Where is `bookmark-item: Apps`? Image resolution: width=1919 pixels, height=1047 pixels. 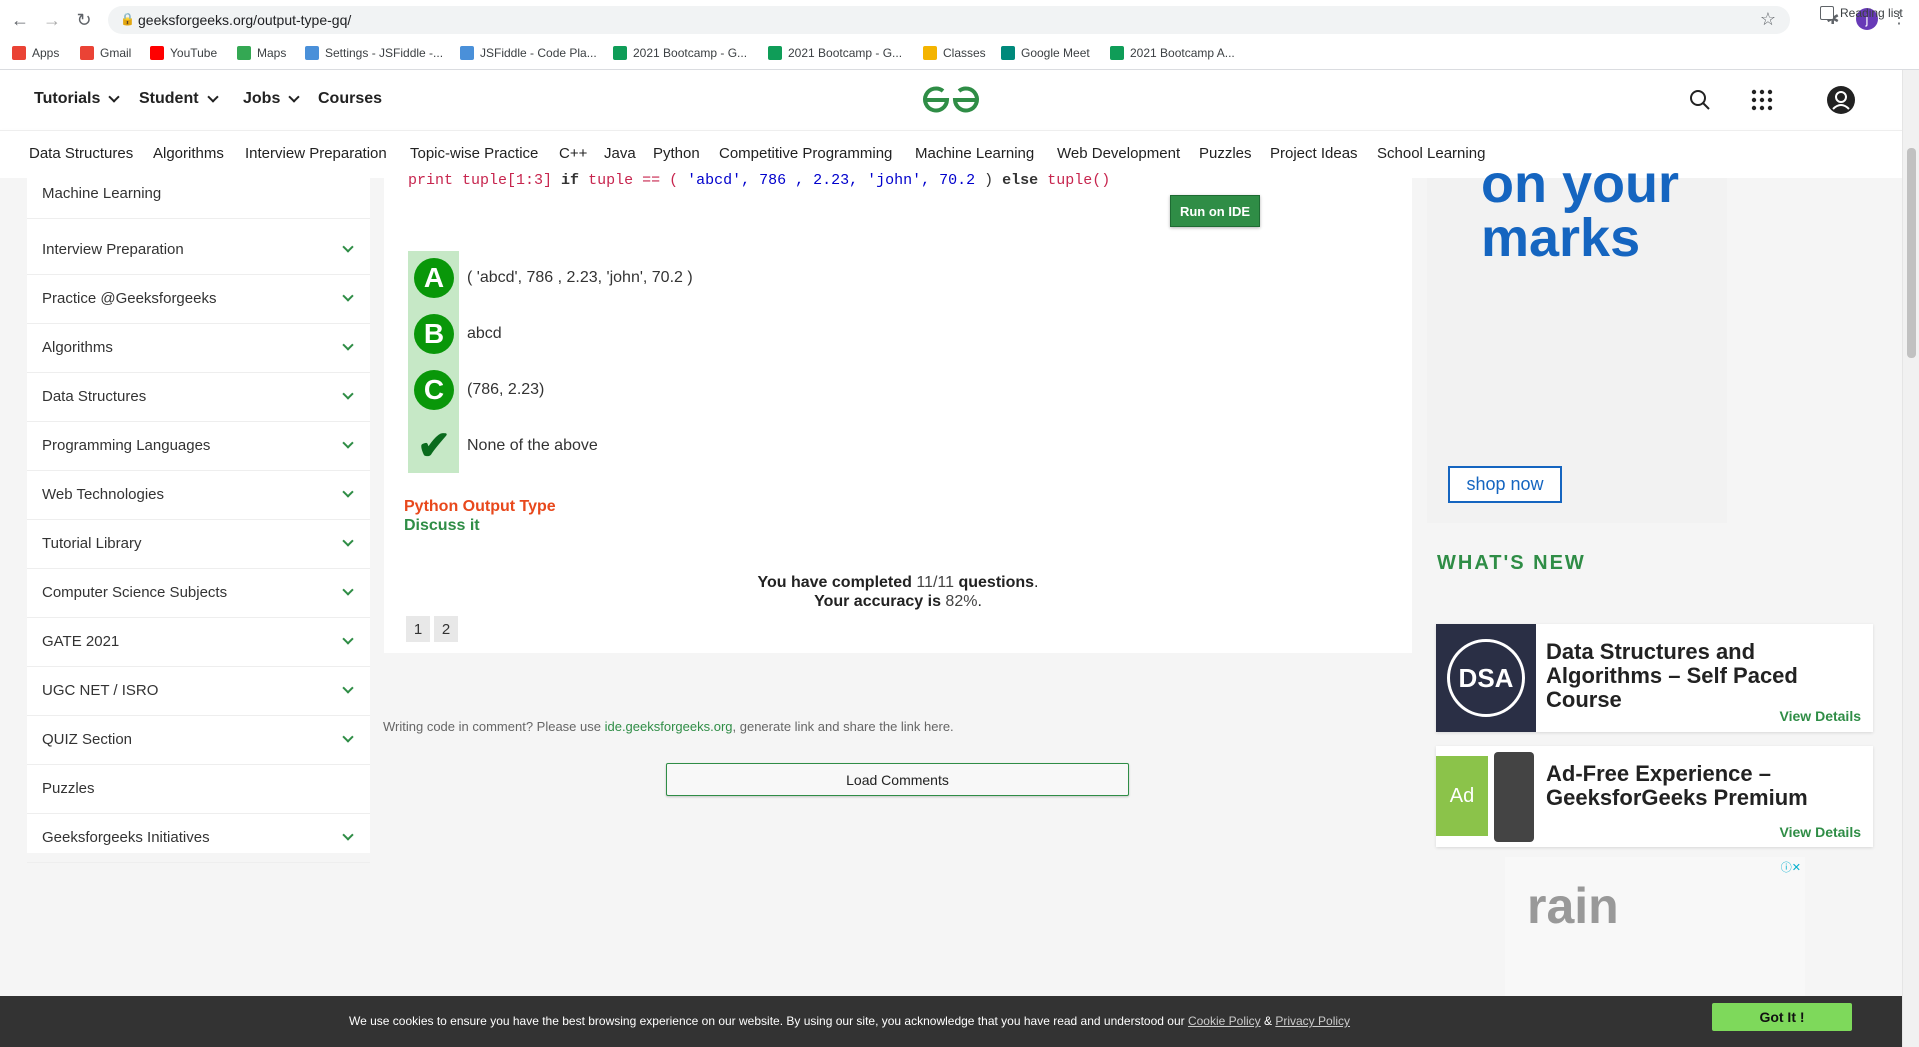 bookmark-item: Apps is located at coordinates (35, 53).